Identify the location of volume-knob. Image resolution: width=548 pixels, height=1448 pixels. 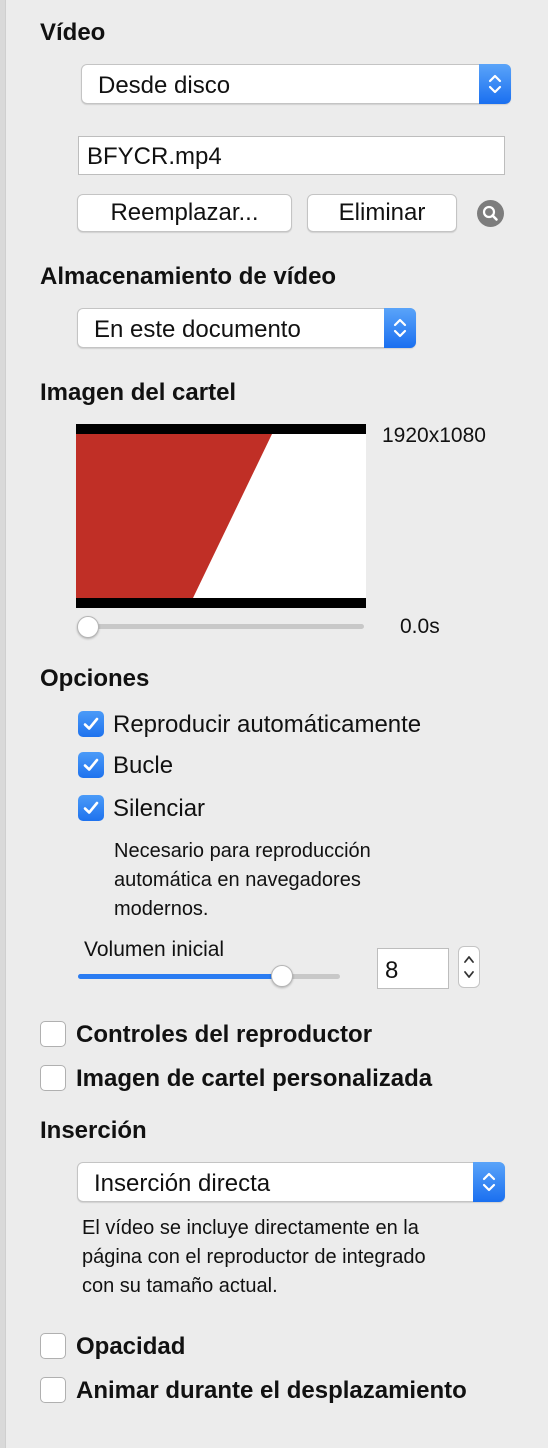
(282, 976).